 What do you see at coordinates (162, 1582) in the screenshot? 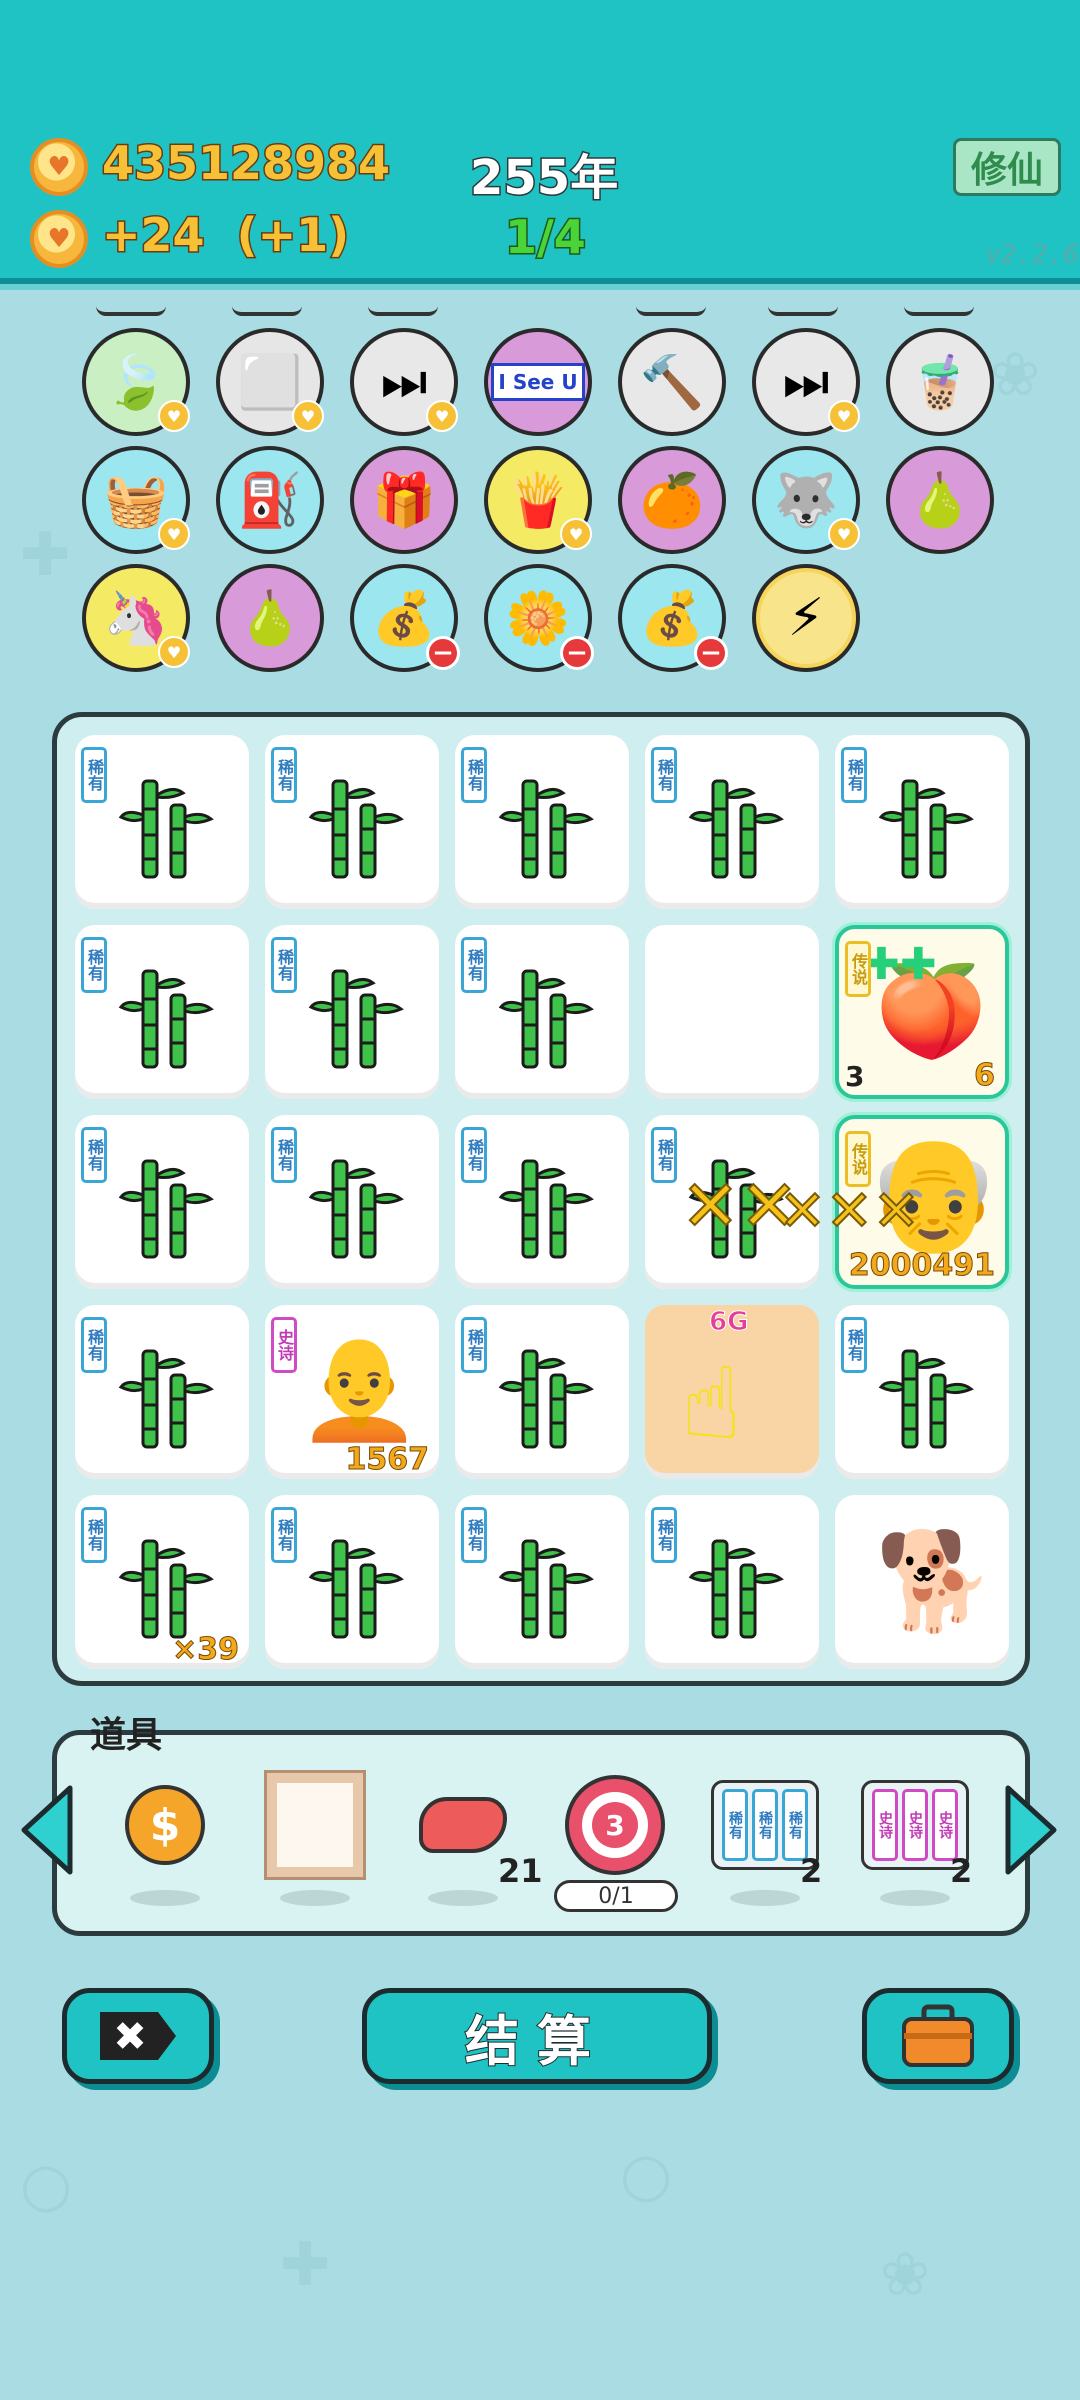
I see `board-cell: 稀有 ×39` at bounding box center [162, 1582].